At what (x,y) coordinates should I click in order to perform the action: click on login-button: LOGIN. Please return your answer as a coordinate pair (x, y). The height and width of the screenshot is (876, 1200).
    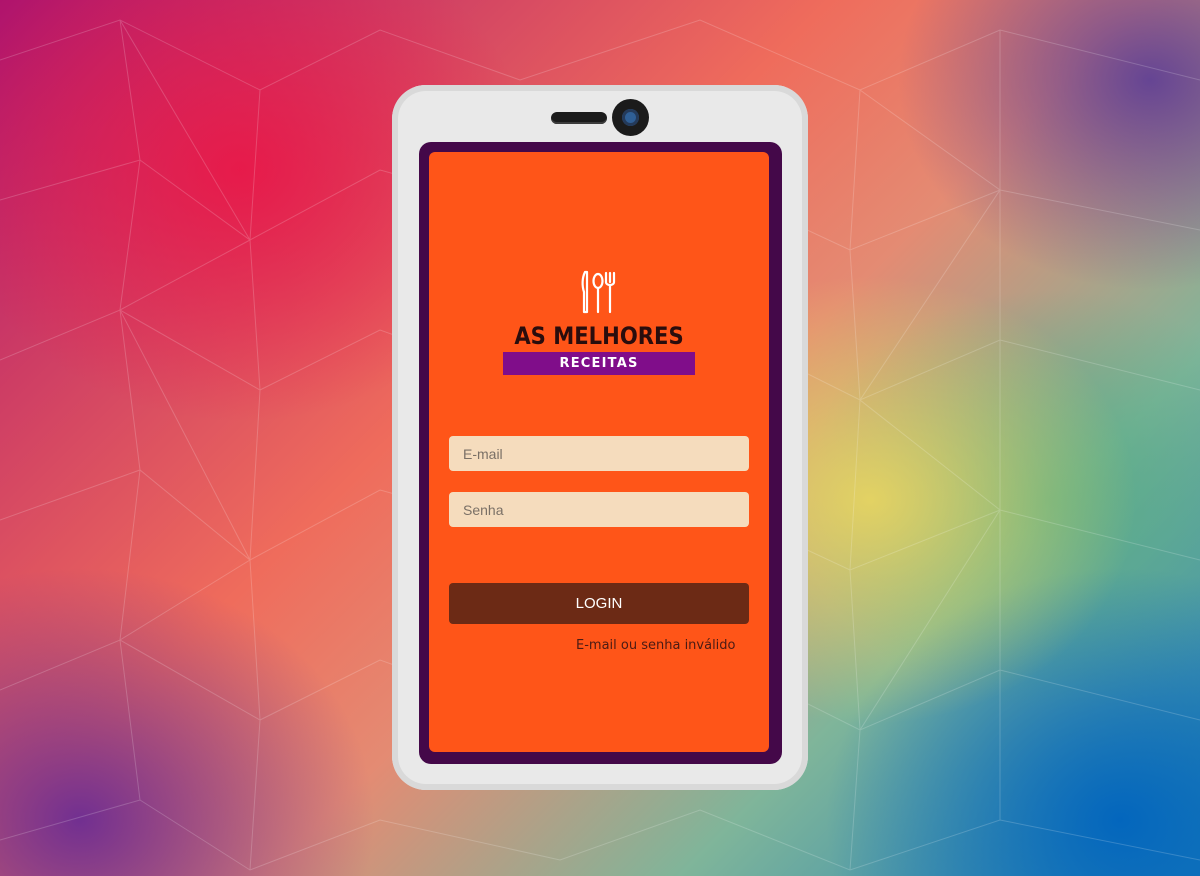
    Looking at the image, I should click on (599, 603).